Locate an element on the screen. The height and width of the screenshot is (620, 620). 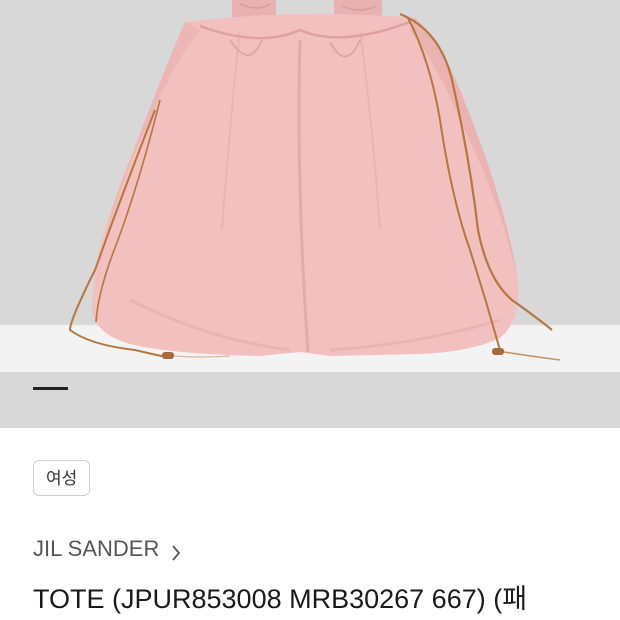
product-title: TOTE (JPUR853008 MRB30267 667) (패 is located at coordinates (280, 599).